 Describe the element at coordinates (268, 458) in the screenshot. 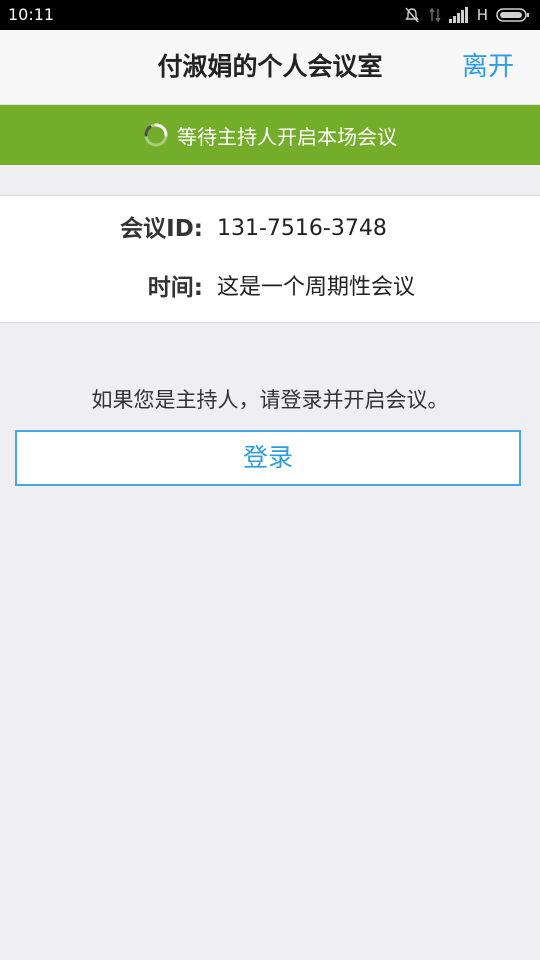

I see `login-button: 登录` at that location.